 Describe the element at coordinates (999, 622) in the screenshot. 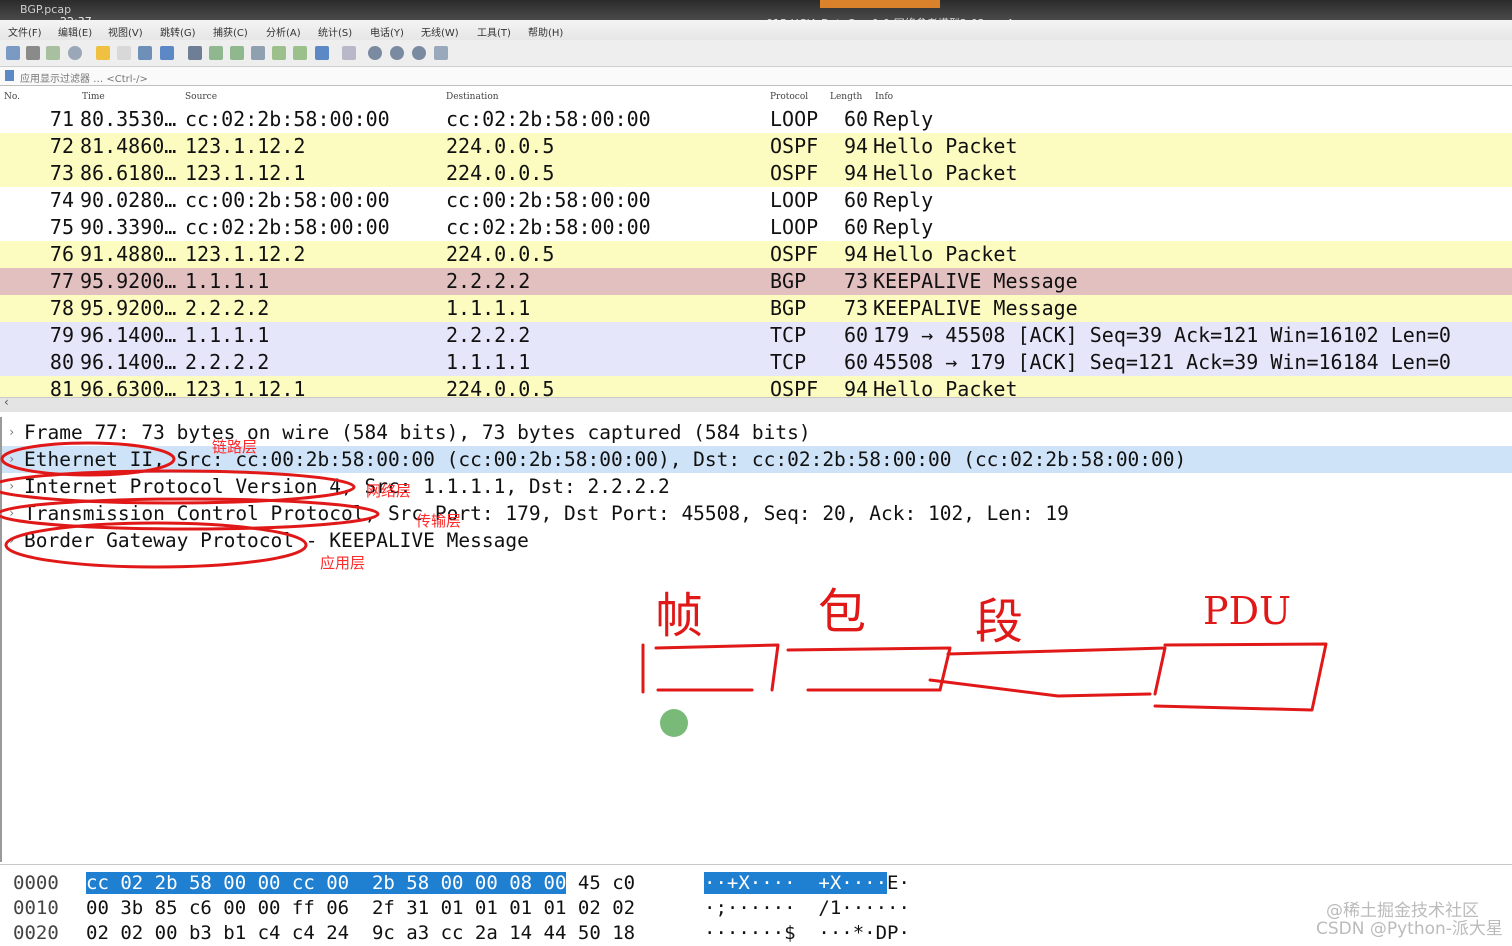

I see `label-segment: 段` at that location.